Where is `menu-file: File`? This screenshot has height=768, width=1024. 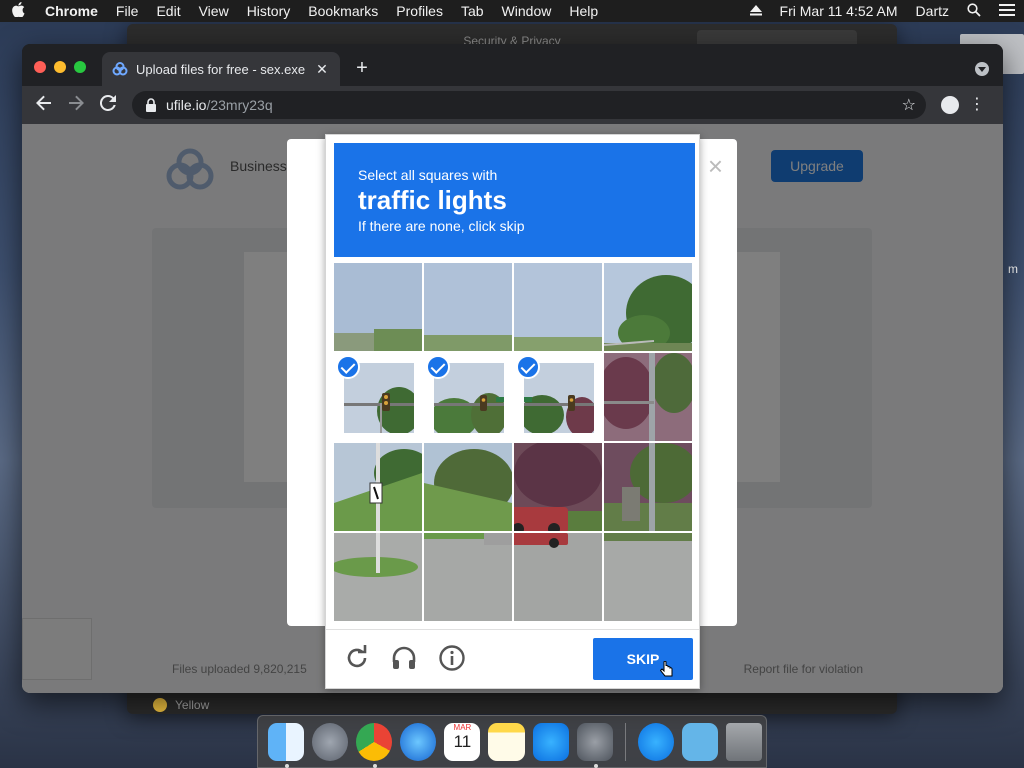 menu-file: File is located at coordinates (127, 11).